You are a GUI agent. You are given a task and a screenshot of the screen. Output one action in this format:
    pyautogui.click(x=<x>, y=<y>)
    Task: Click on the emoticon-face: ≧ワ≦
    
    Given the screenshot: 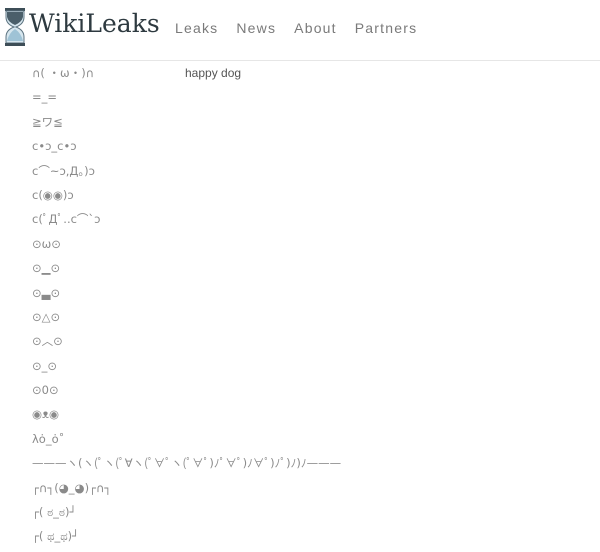 What is the action you would take?
    pyautogui.click(x=47, y=121)
    